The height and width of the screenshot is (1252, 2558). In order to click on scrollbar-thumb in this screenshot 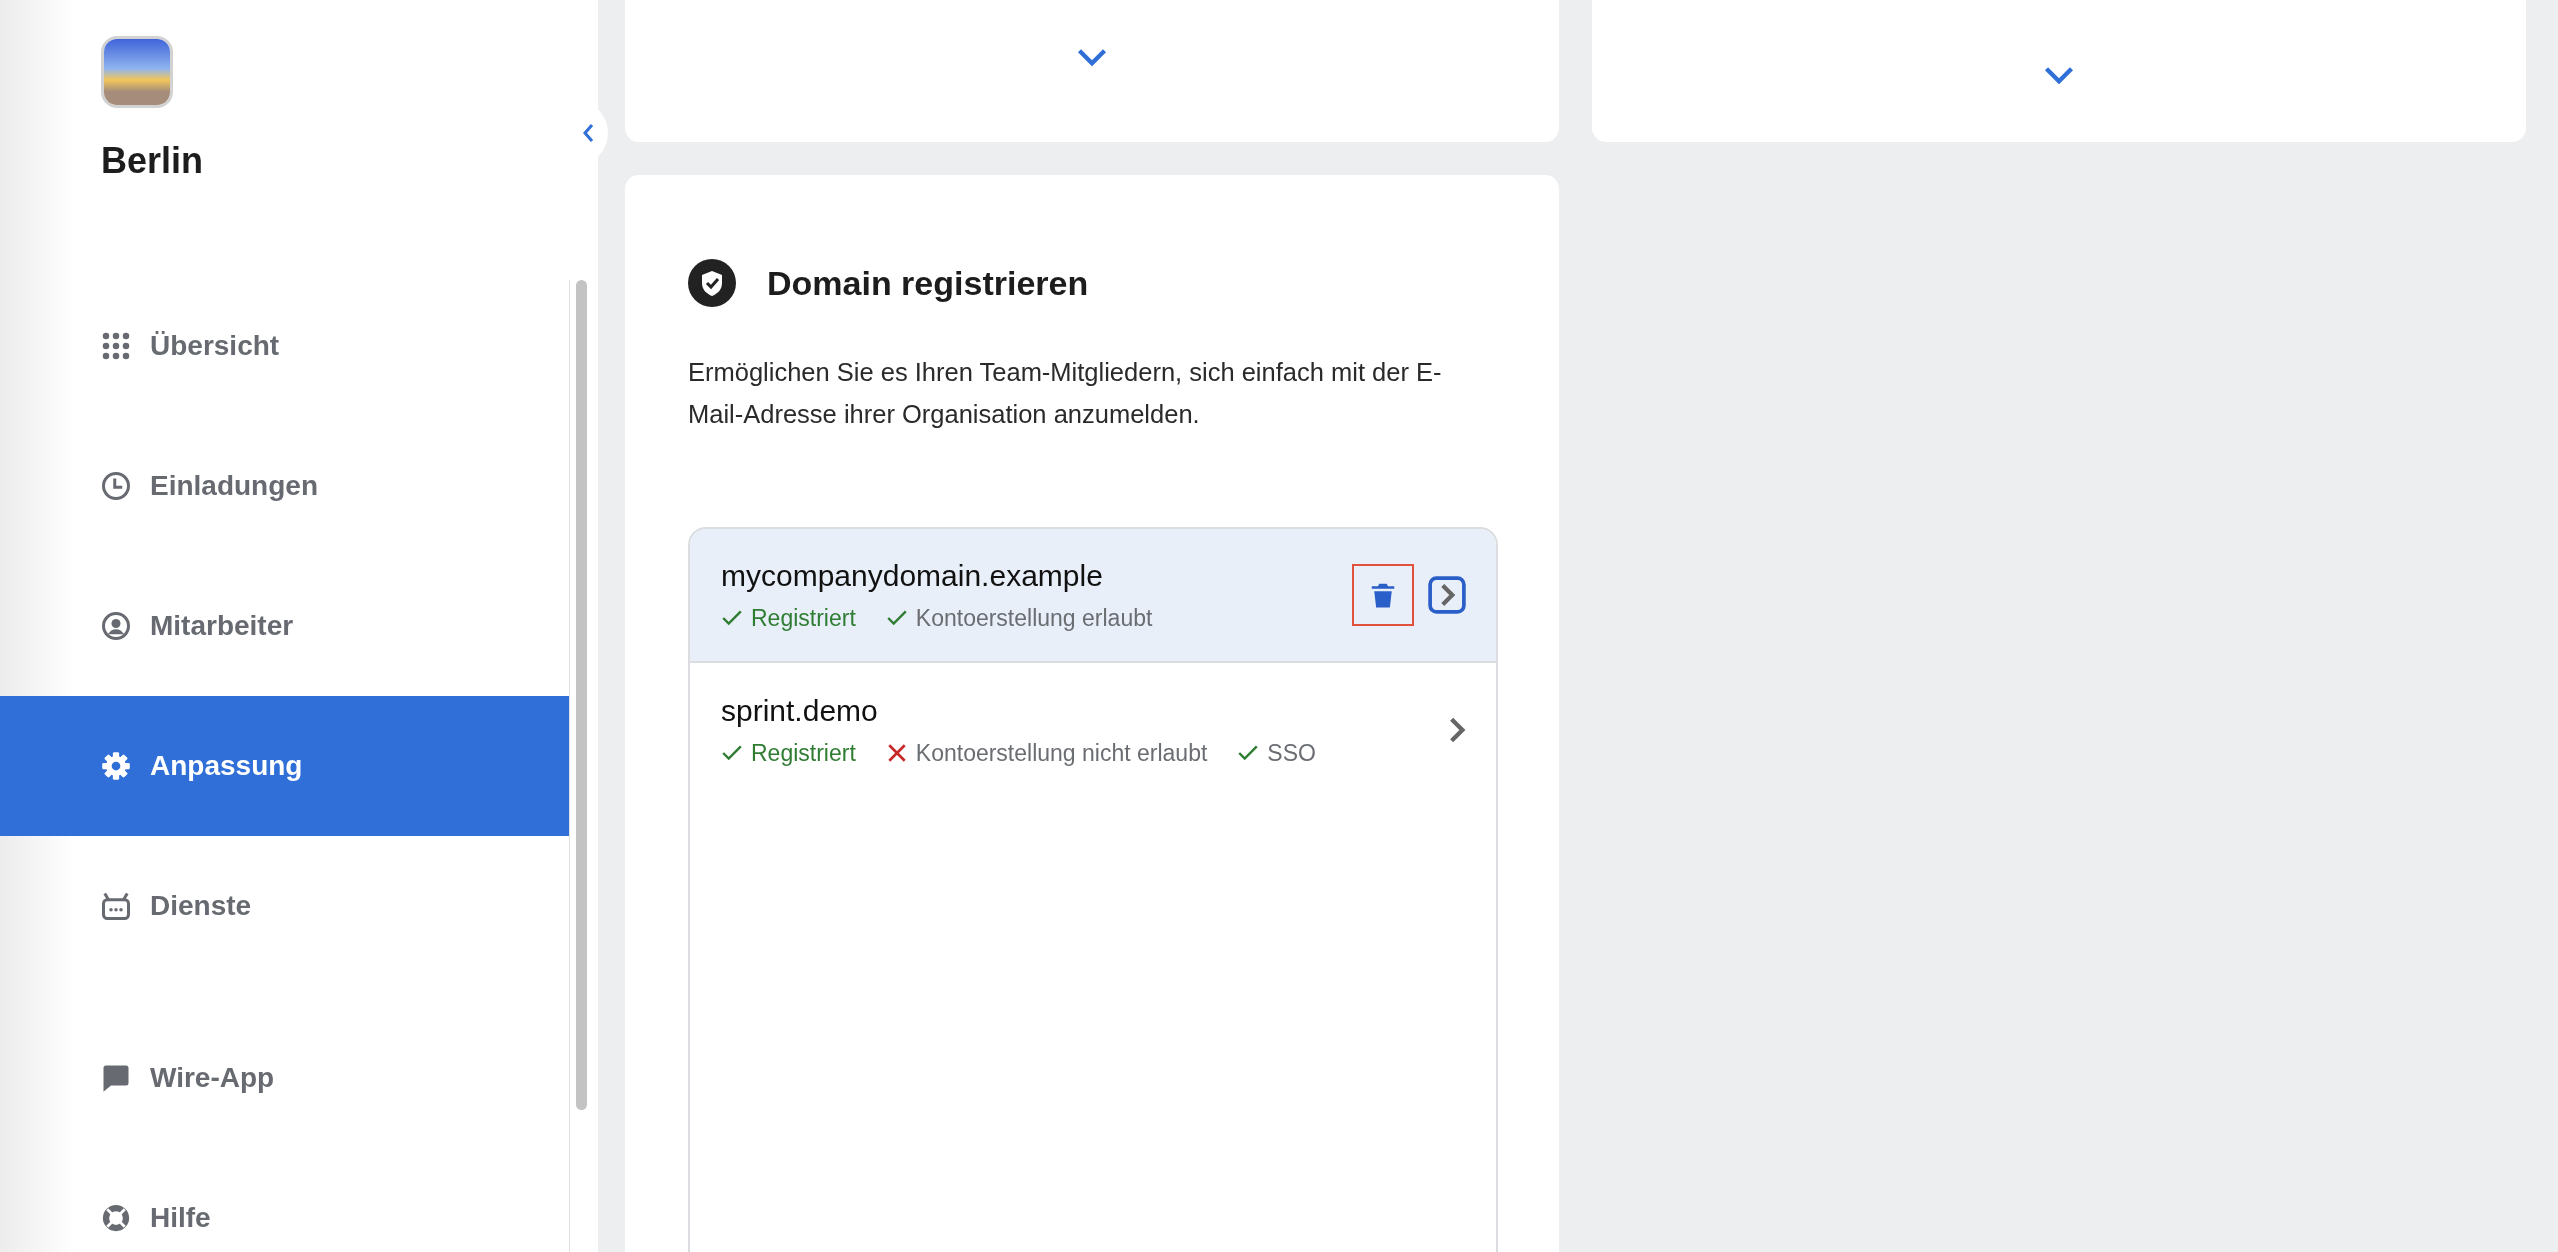, I will do `click(581, 695)`.